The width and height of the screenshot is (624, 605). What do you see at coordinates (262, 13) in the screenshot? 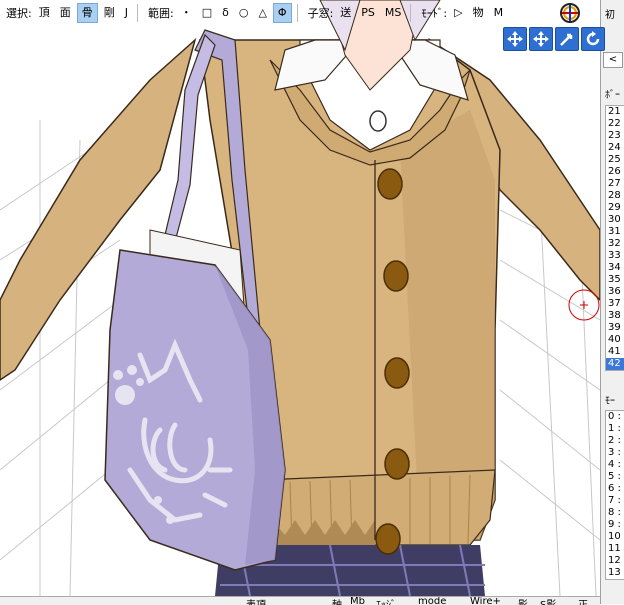
I see `range-triangle-button: △` at bounding box center [262, 13].